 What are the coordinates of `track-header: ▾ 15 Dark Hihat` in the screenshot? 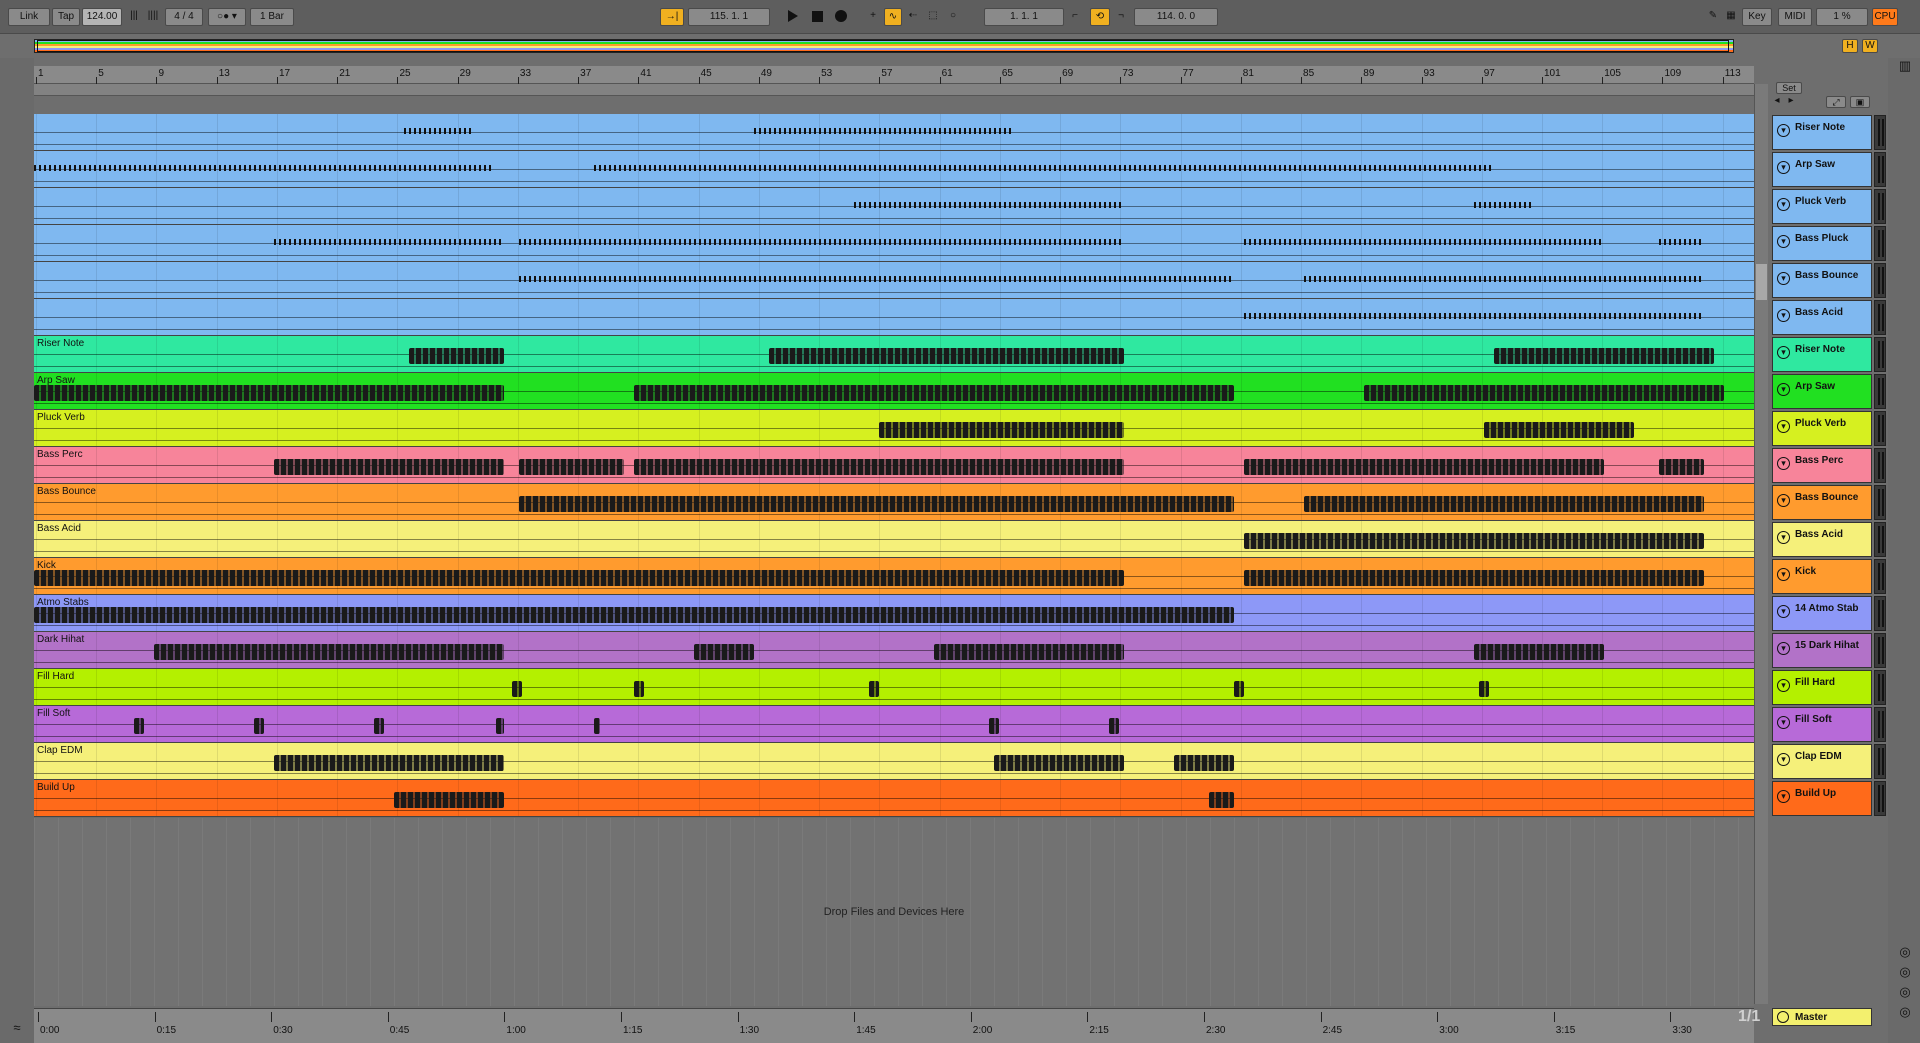 It's located at (1822, 650).